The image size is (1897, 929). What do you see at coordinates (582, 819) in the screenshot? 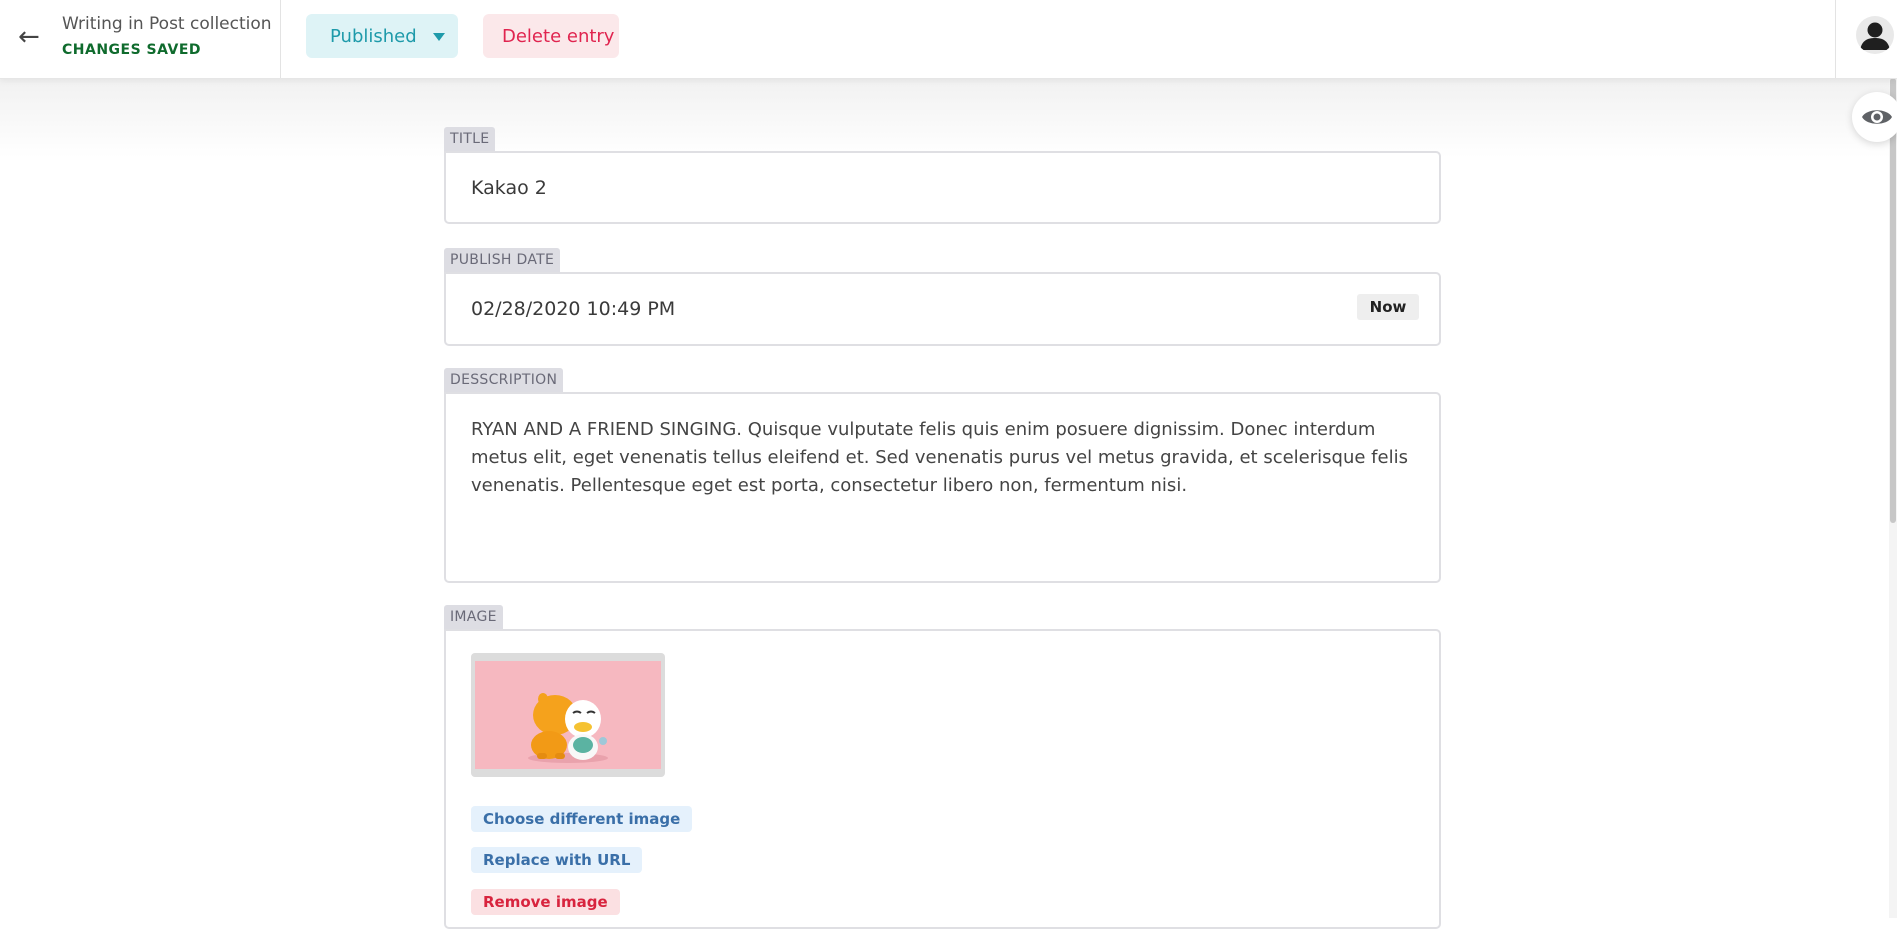
I see `choose-different-image-button: Choose different image` at bounding box center [582, 819].